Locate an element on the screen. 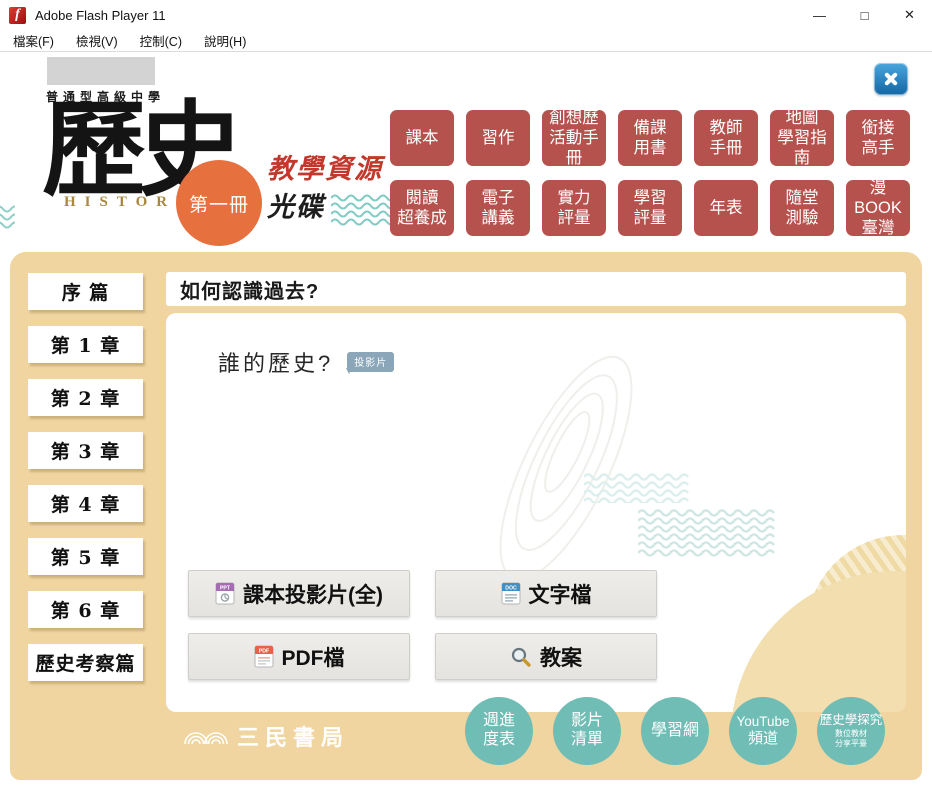  circle-youtube-channel: YouTube 頻道 is located at coordinates (763, 731).